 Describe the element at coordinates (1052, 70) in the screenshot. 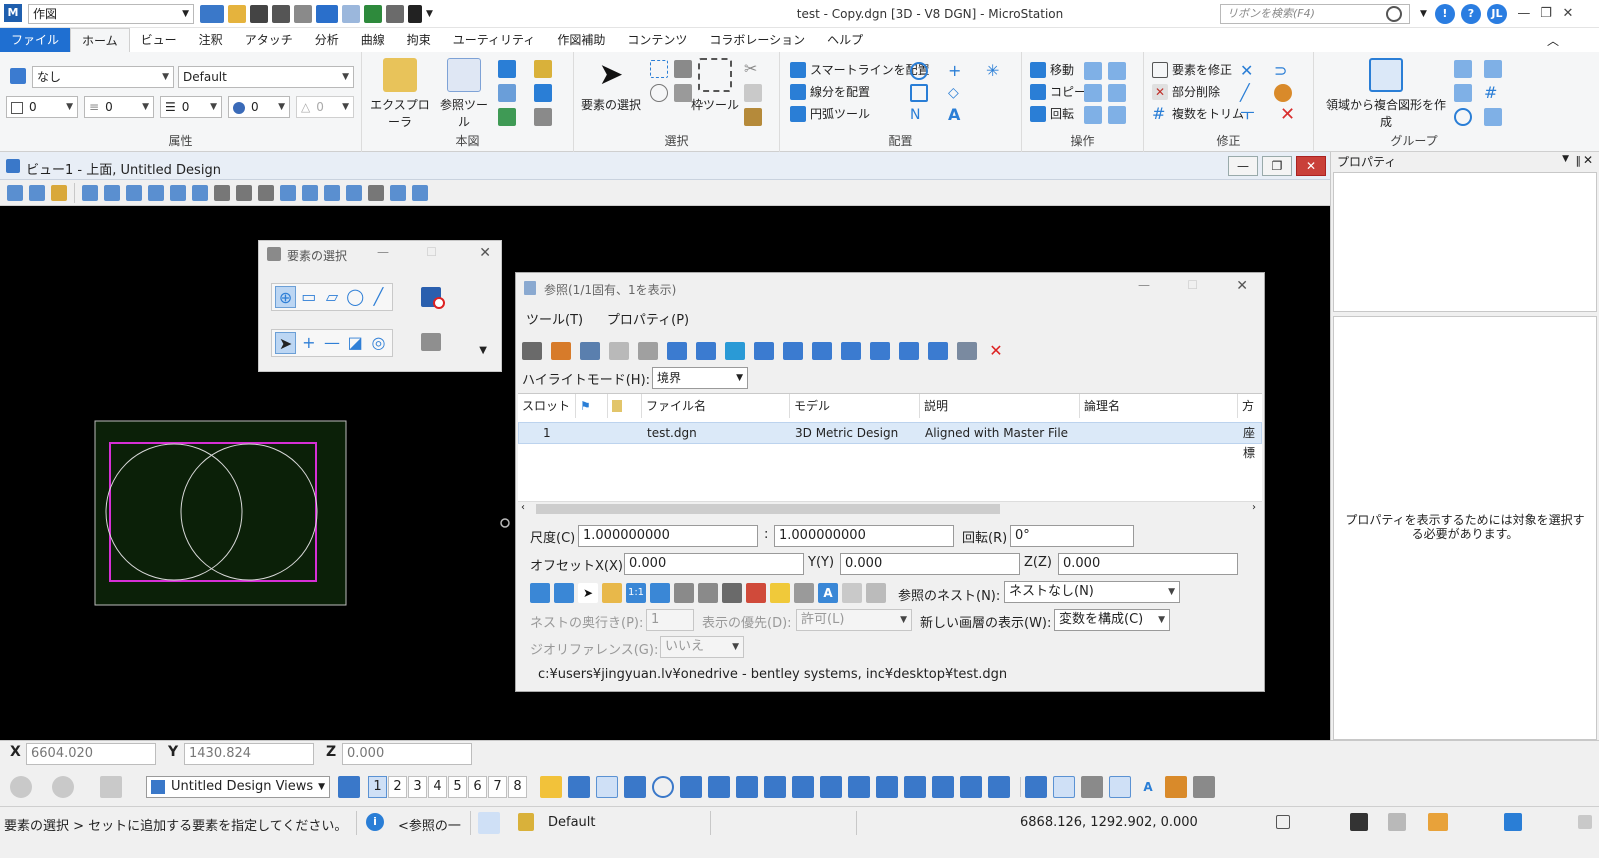

I see `move-button: 移動` at that location.